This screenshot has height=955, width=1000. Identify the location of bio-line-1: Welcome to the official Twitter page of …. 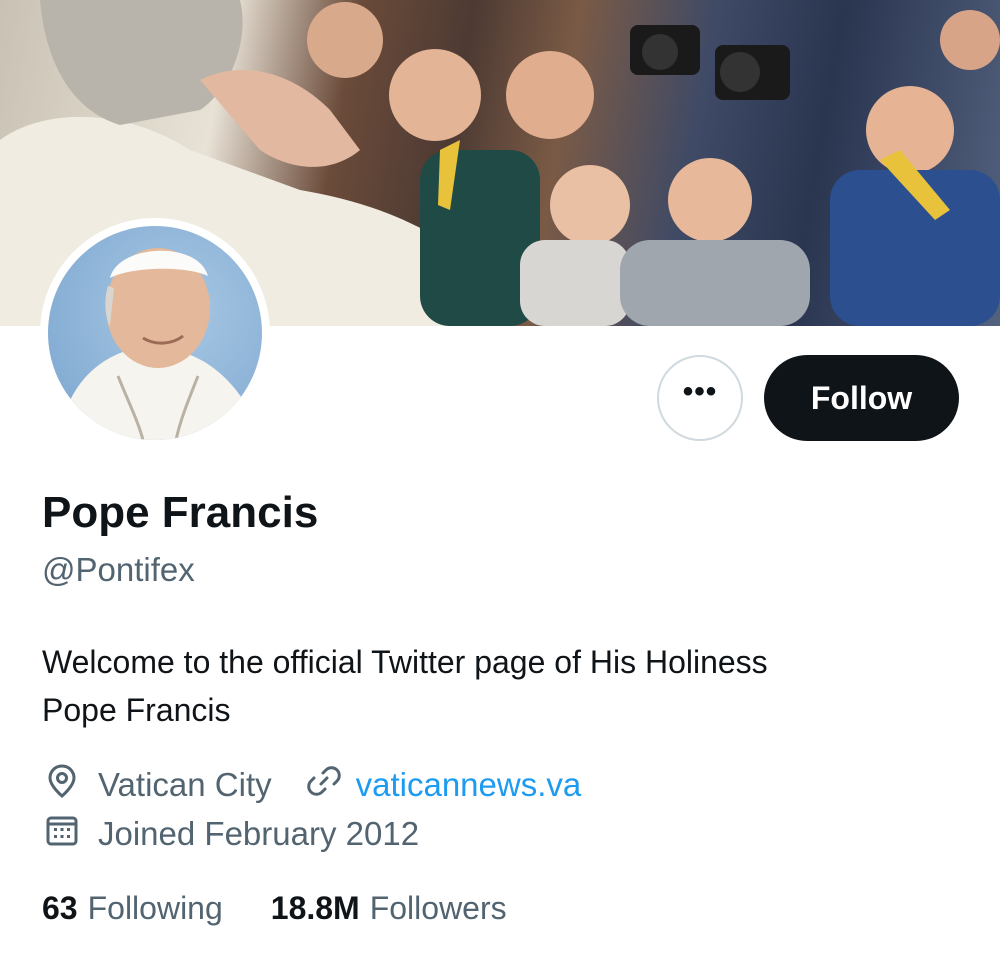
(405, 662).